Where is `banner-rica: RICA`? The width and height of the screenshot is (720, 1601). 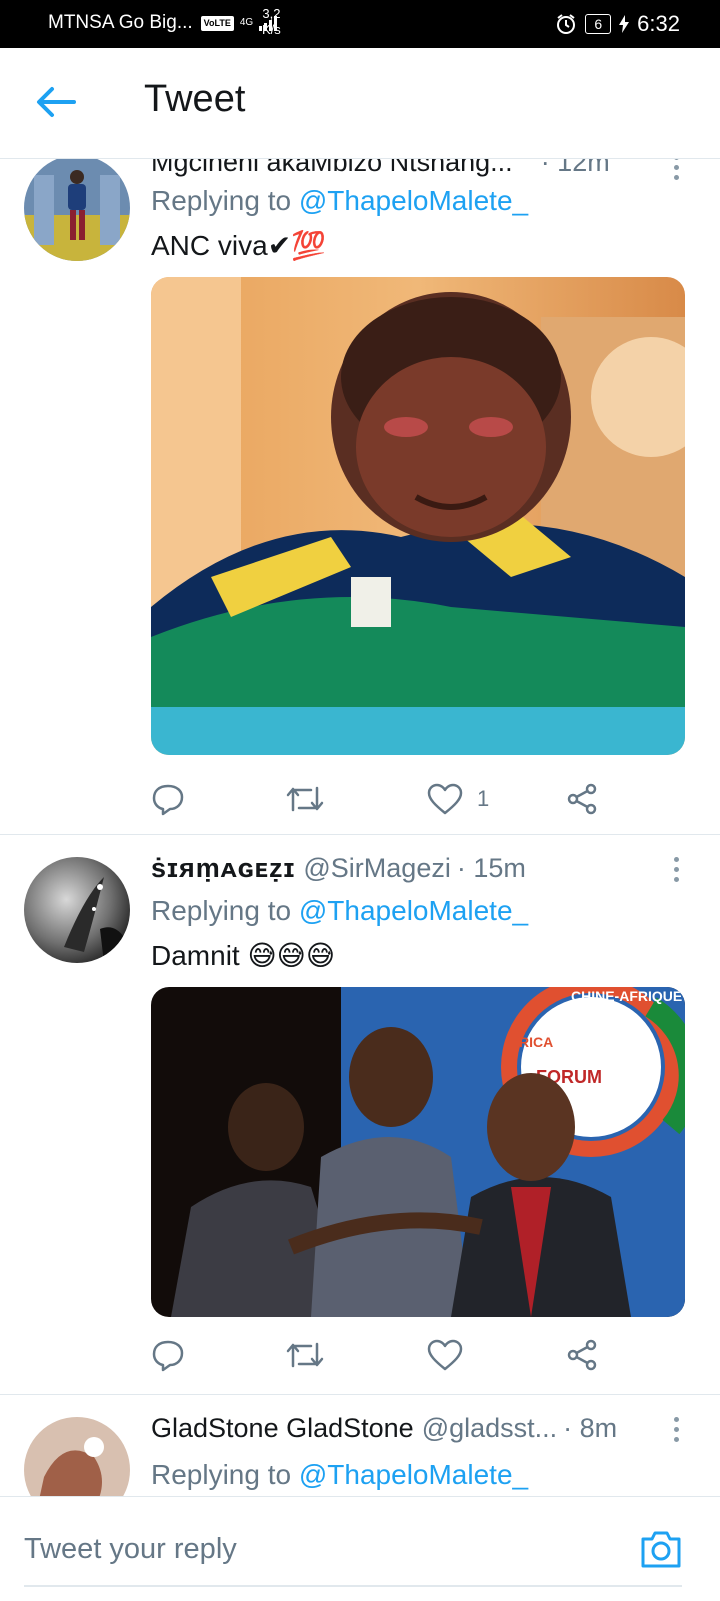 banner-rica: RICA is located at coordinates (536, 1042).